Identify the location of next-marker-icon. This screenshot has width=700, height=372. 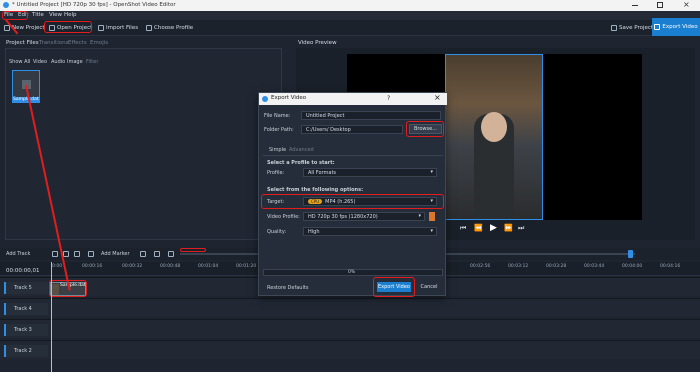
(157, 254).